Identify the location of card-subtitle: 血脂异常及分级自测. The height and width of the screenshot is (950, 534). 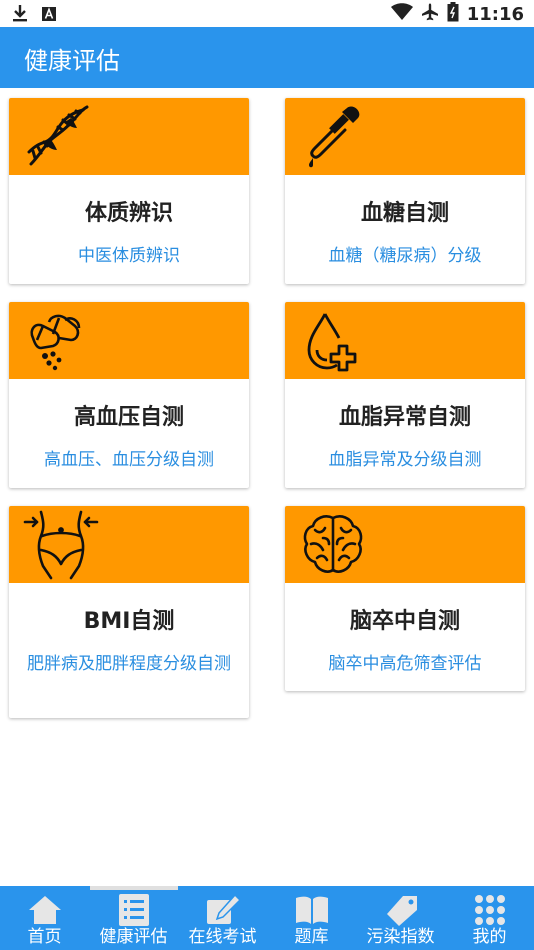
(405, 467).